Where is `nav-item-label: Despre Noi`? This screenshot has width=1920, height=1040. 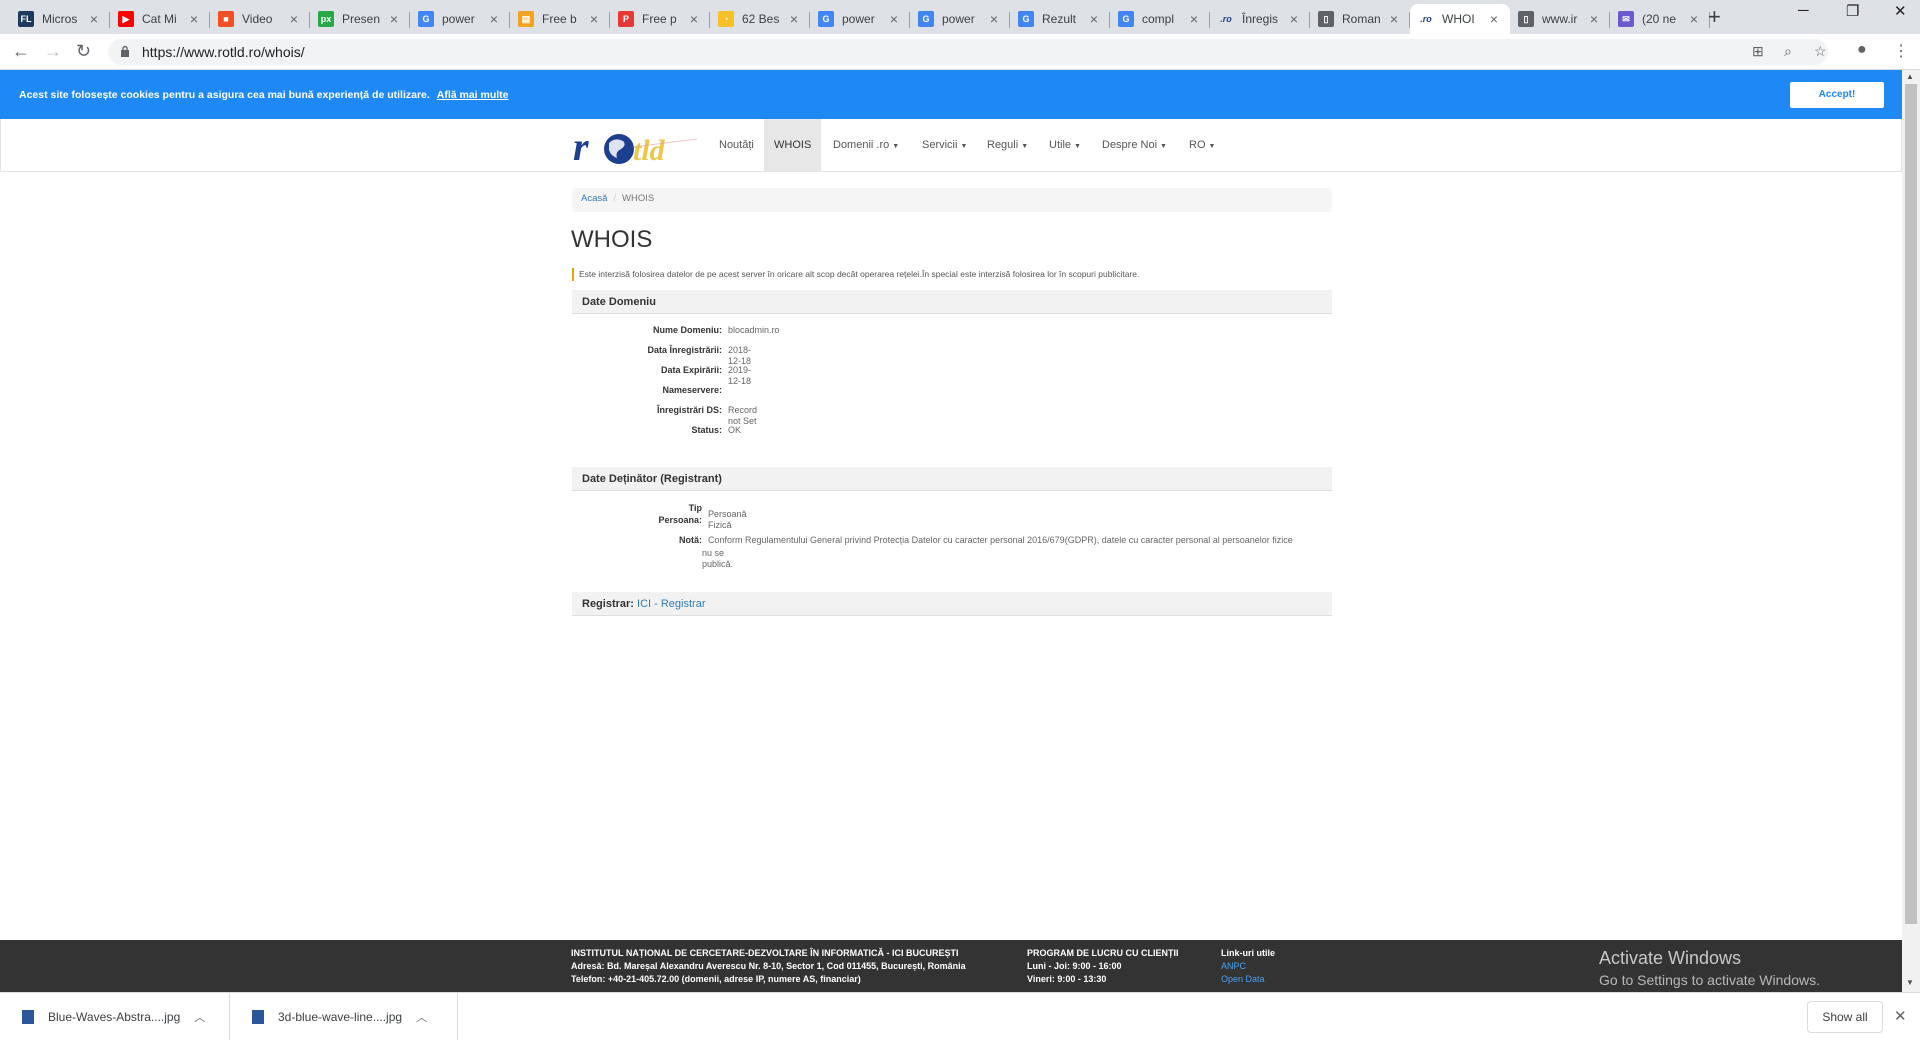
nav-item-label: Despre Noi is located at coordinates (1130, 145).